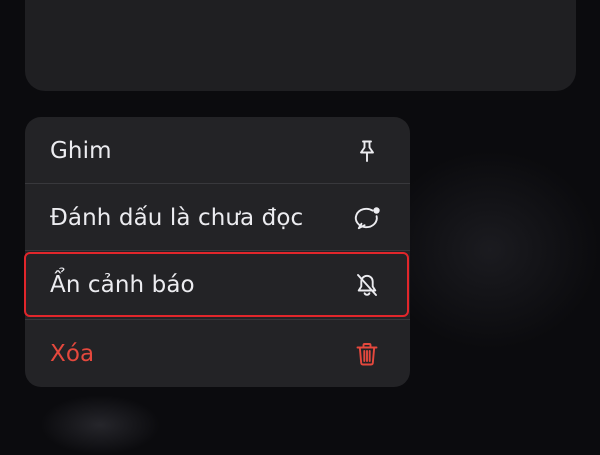  Describe the element at coordinates (367, 151) in the screenshot. I see `pin-icon` at that location.